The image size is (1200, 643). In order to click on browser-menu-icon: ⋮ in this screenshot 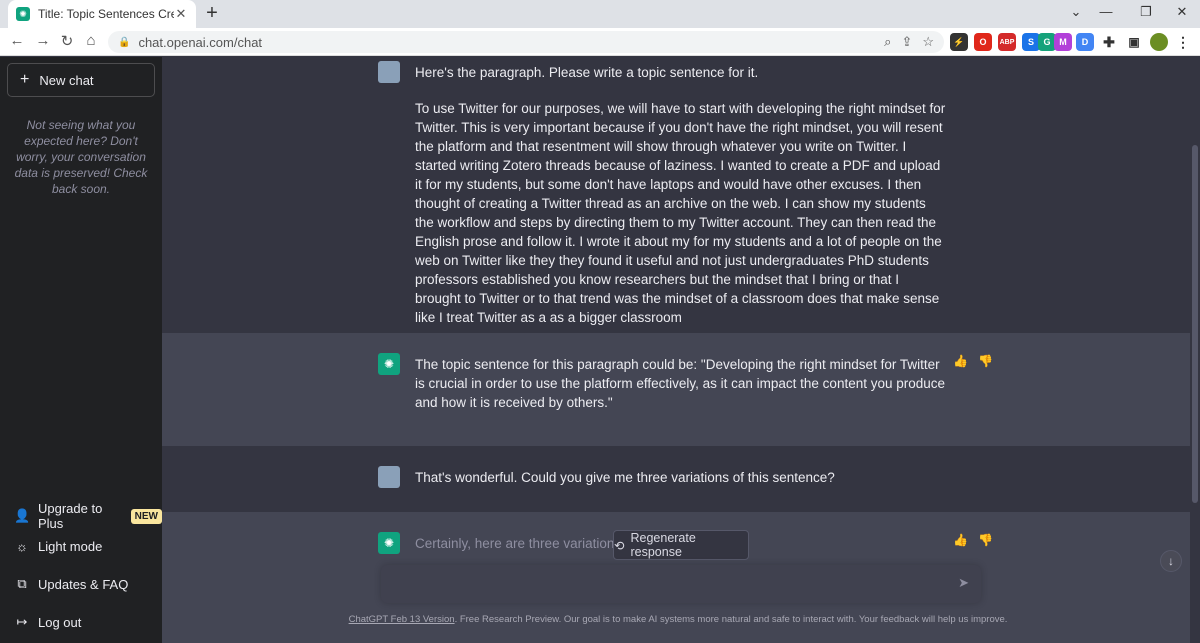, I will do `click(1183, 42)`.